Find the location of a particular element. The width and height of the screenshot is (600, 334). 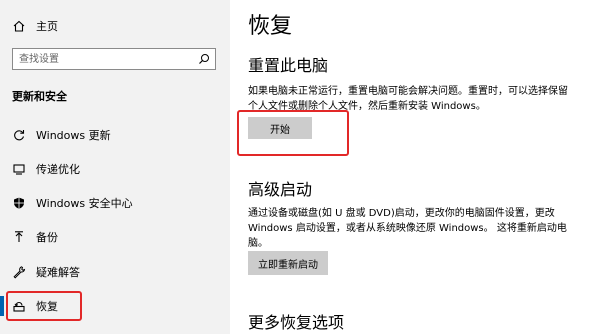

search-box is located at coordinates (114, 59).